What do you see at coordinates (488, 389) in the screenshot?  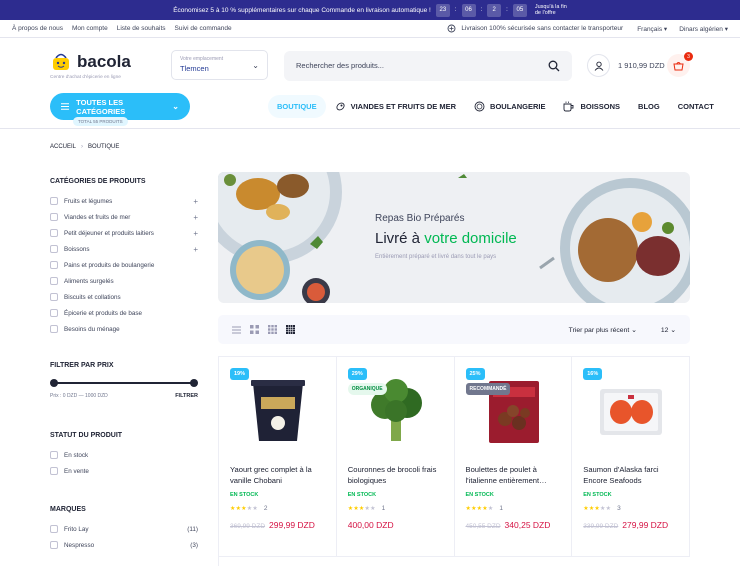 I see `recommended-tag: RECOMMANDÉ` at bounding box center [488, 389].